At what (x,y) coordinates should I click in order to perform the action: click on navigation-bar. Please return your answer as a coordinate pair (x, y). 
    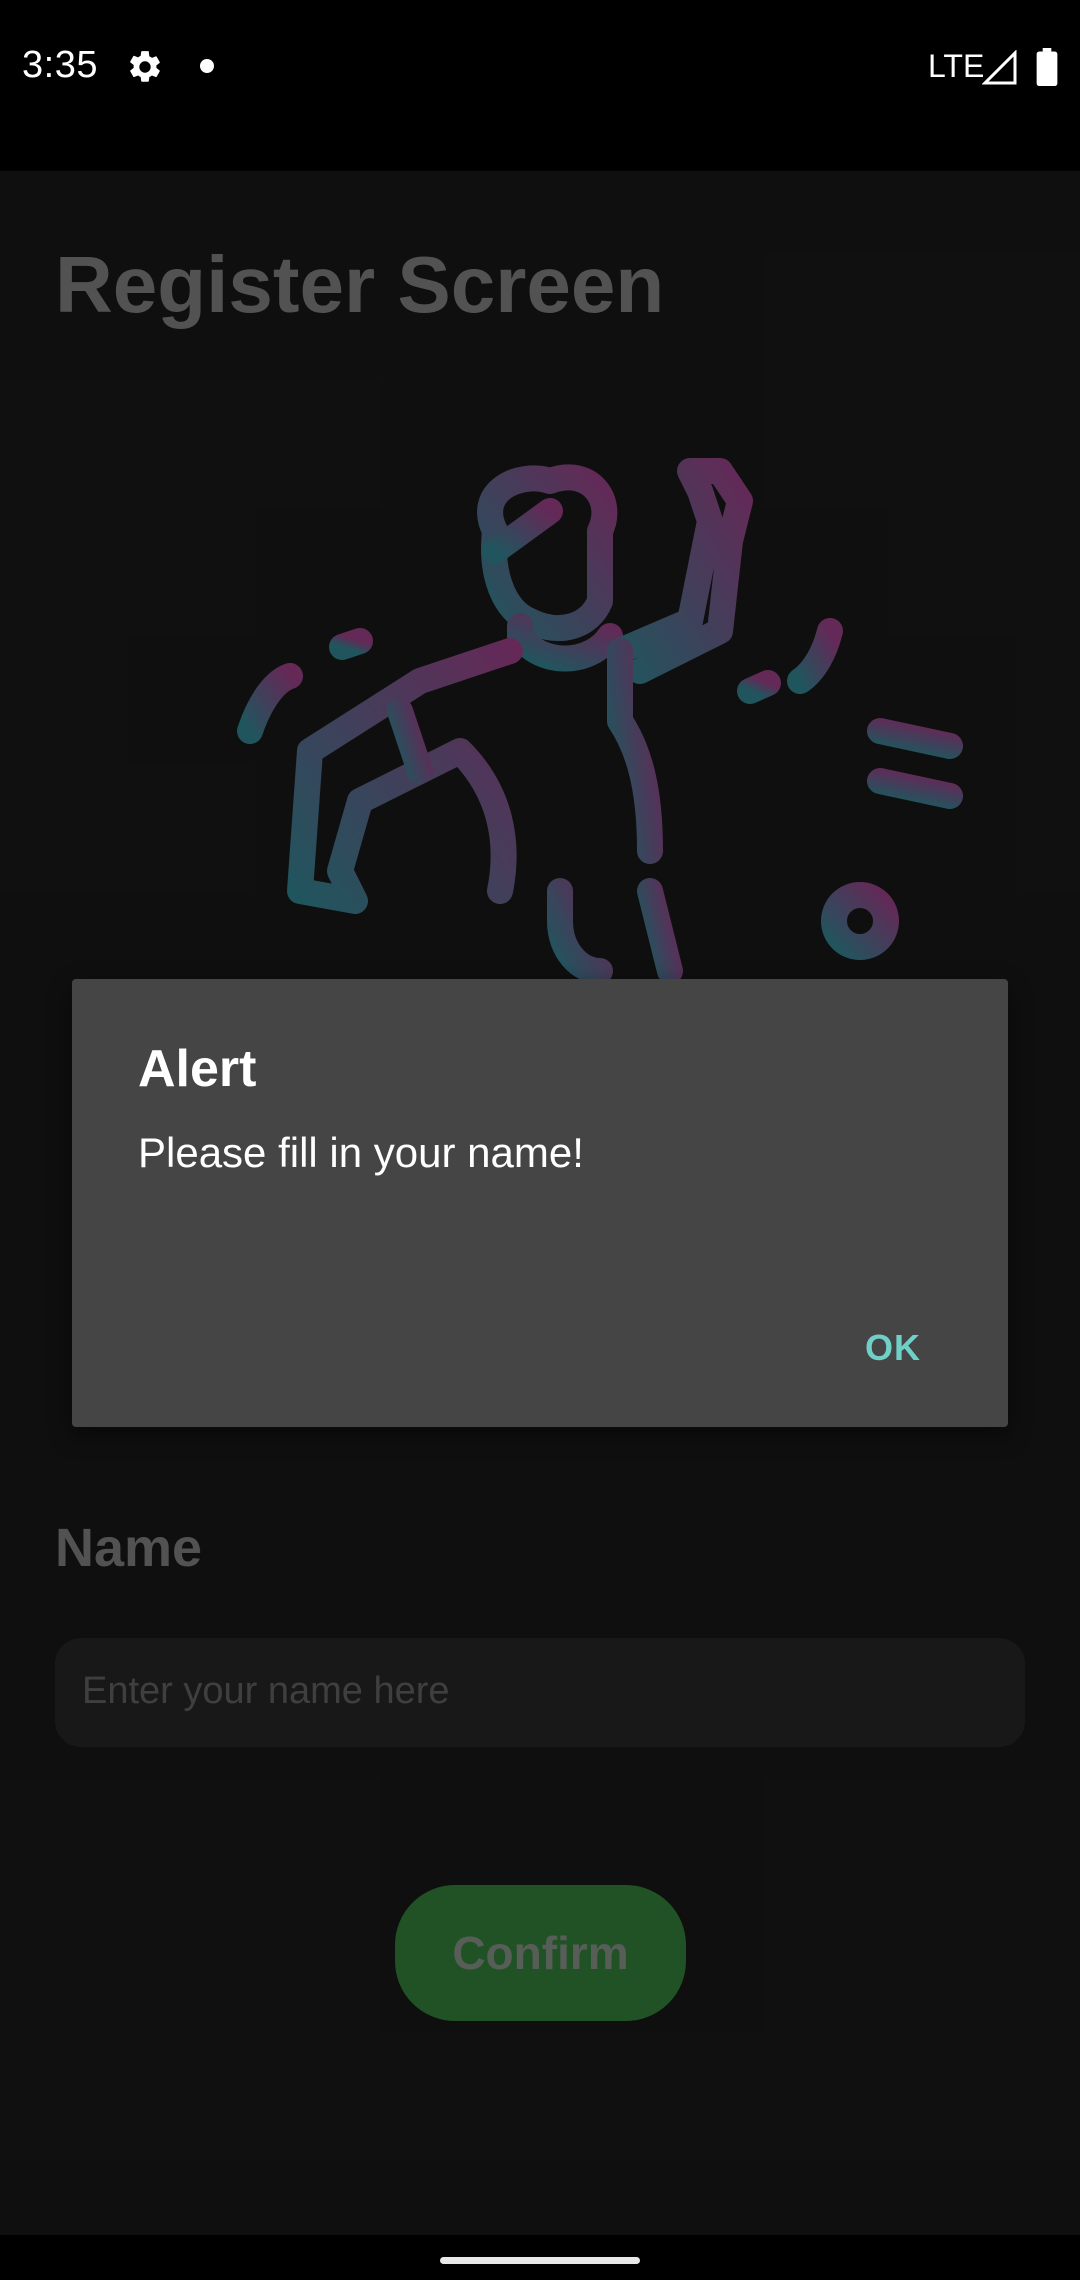
    Looking at the image, I should click on (540, 2257).